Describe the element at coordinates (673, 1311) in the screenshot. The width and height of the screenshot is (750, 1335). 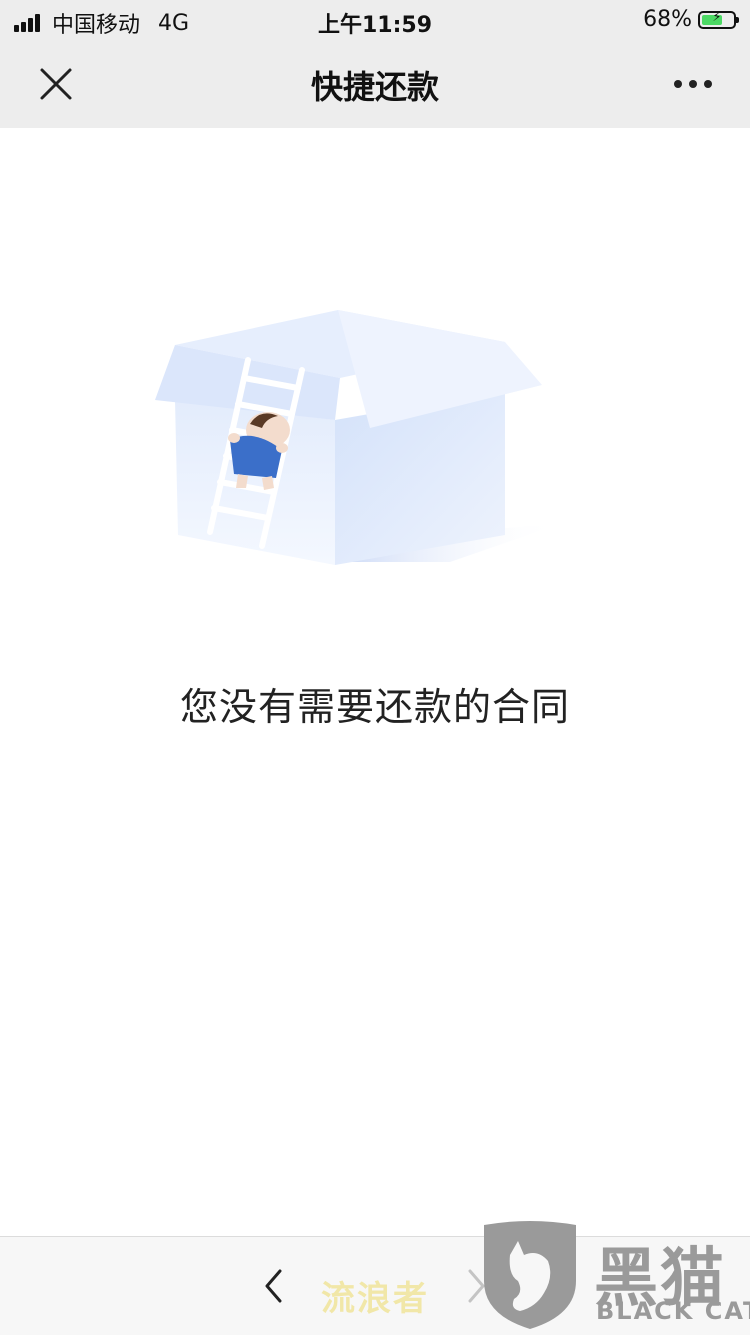
I see `logo-english-text: BLACK CAT` at that location.